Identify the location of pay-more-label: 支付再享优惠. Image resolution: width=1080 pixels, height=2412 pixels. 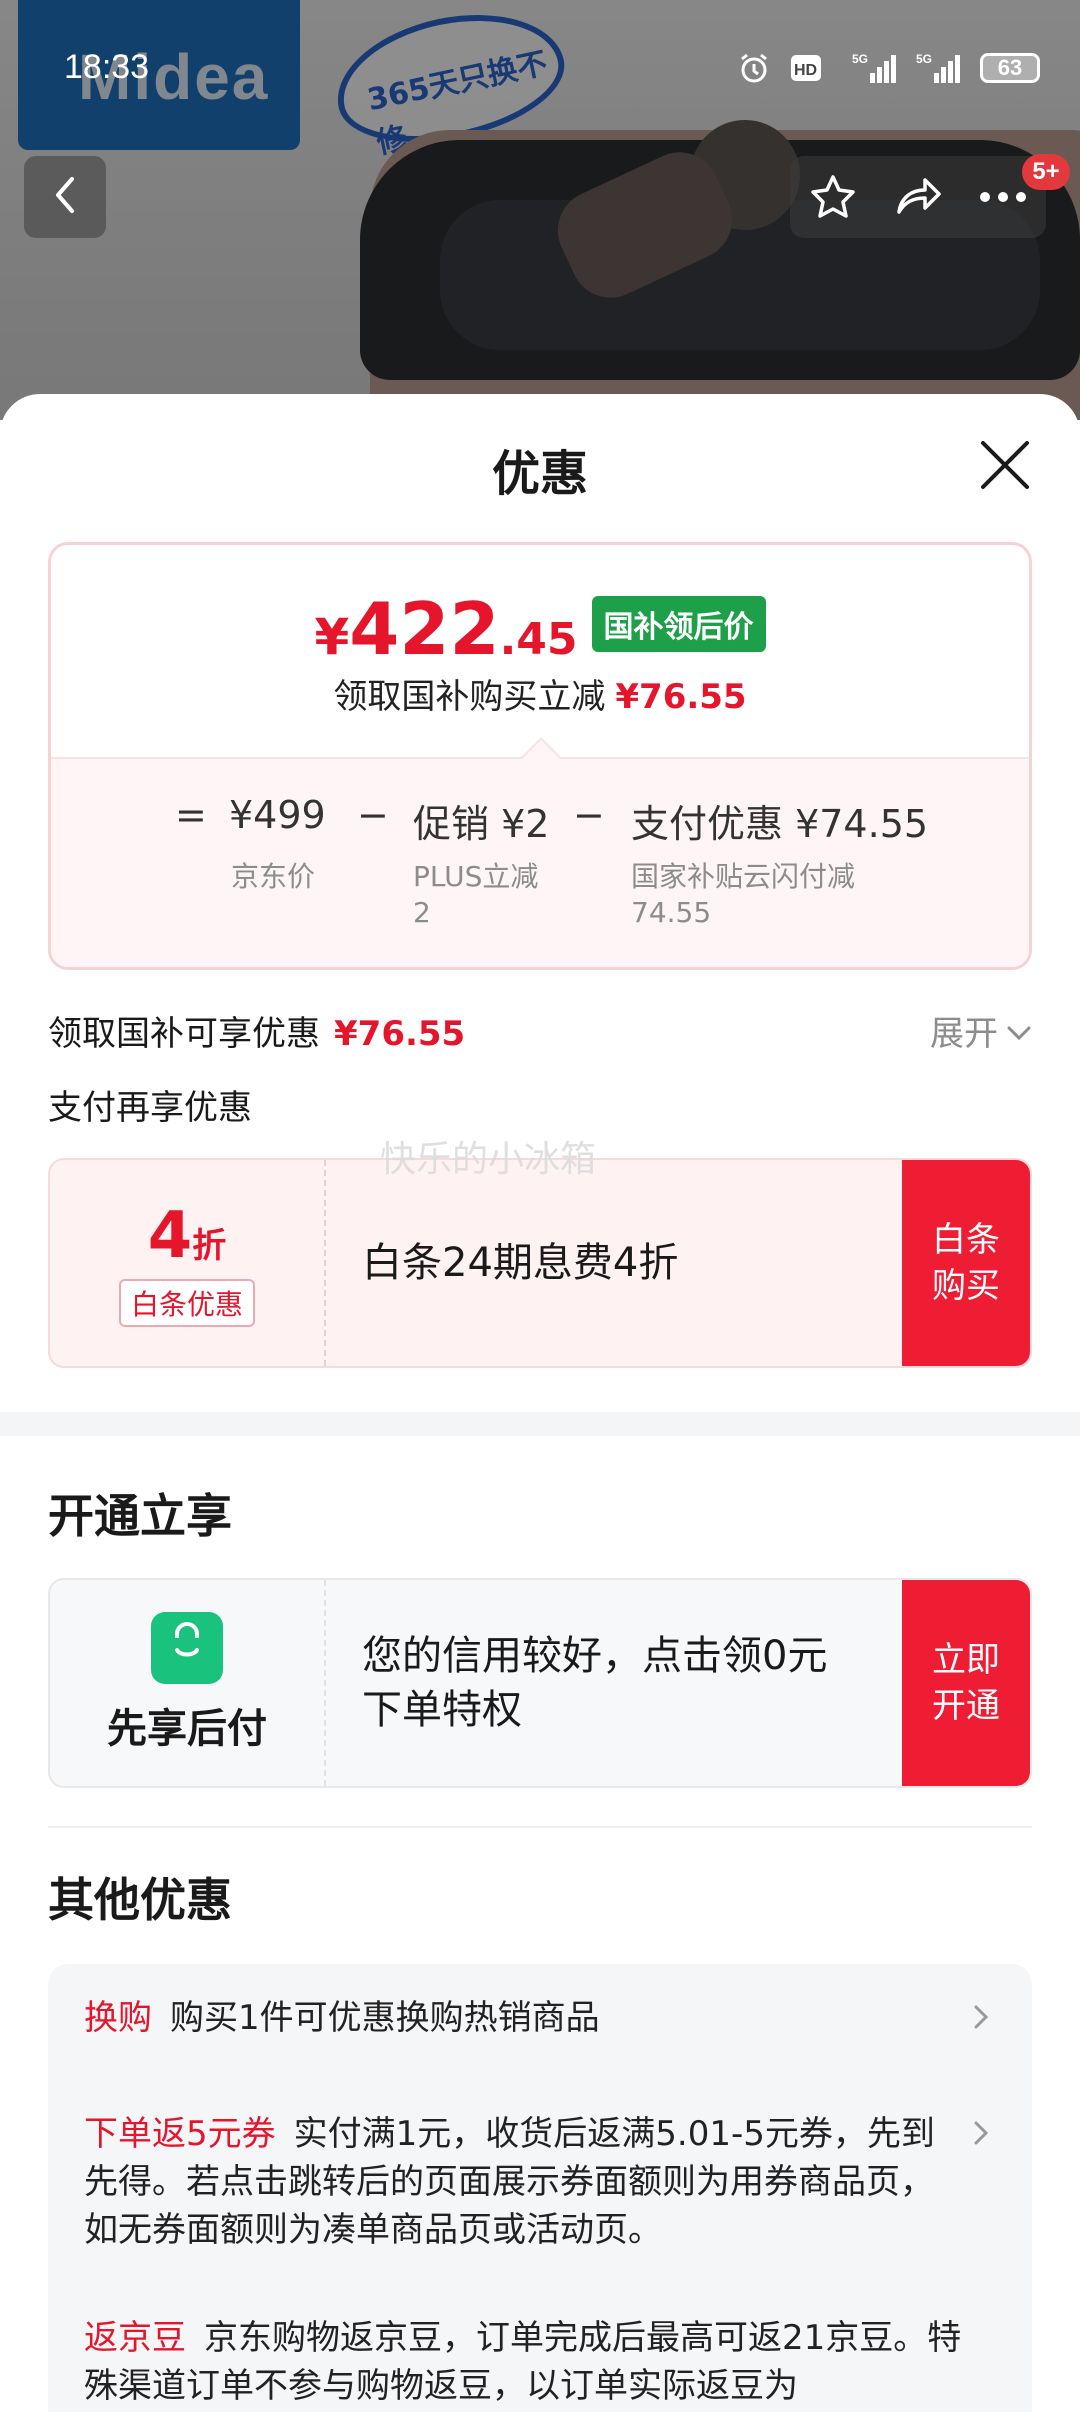
(150, 1108).